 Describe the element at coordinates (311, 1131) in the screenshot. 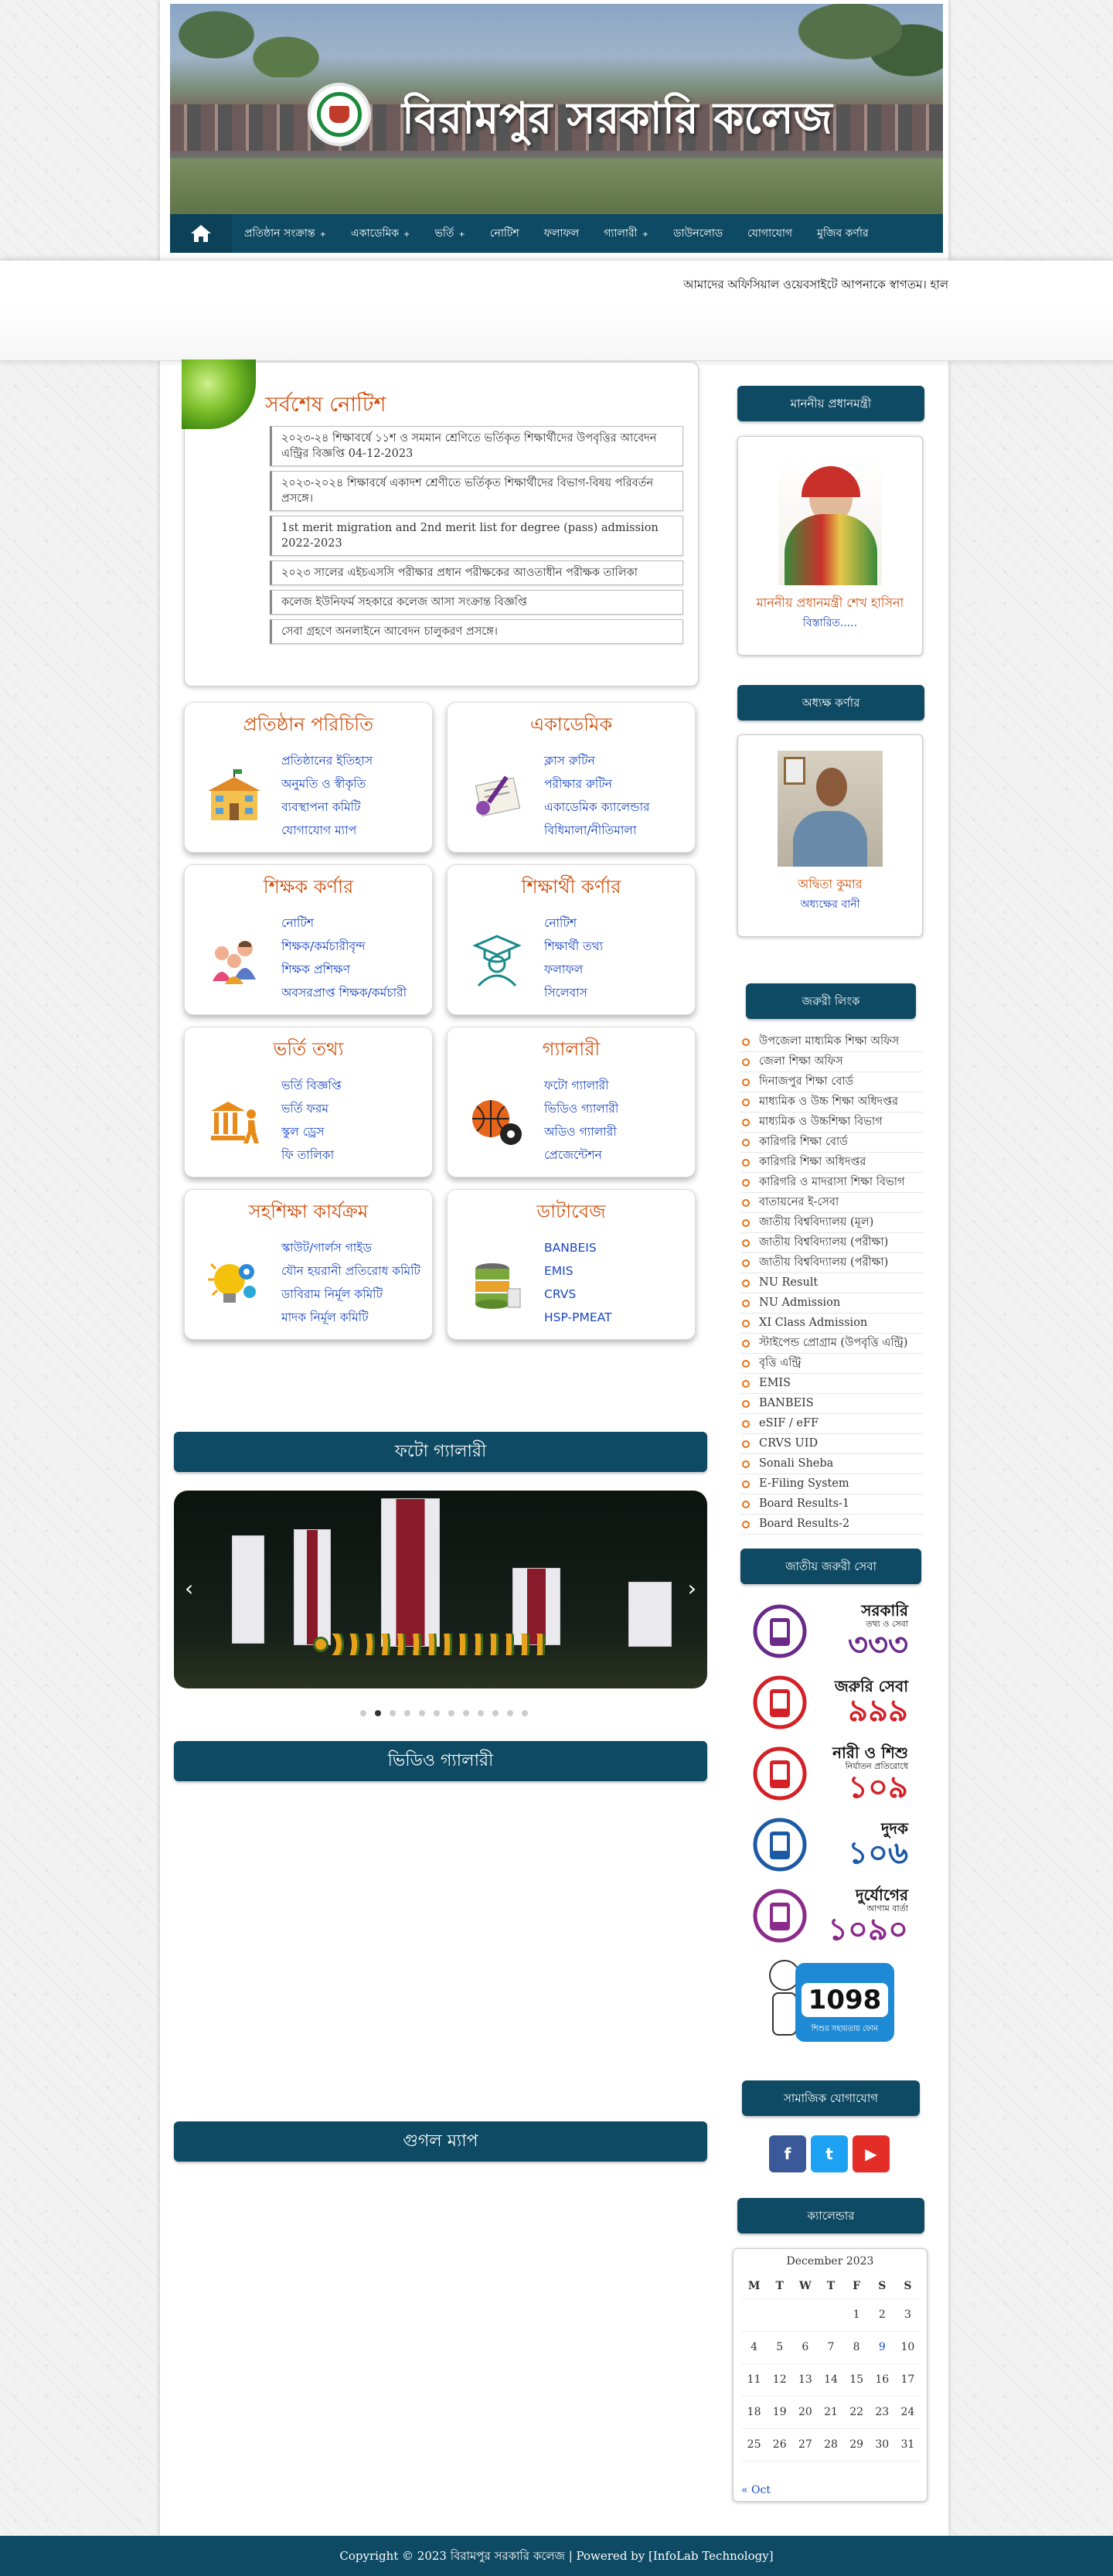

I see `card-link: স্কুল ড্রেস` at that location.